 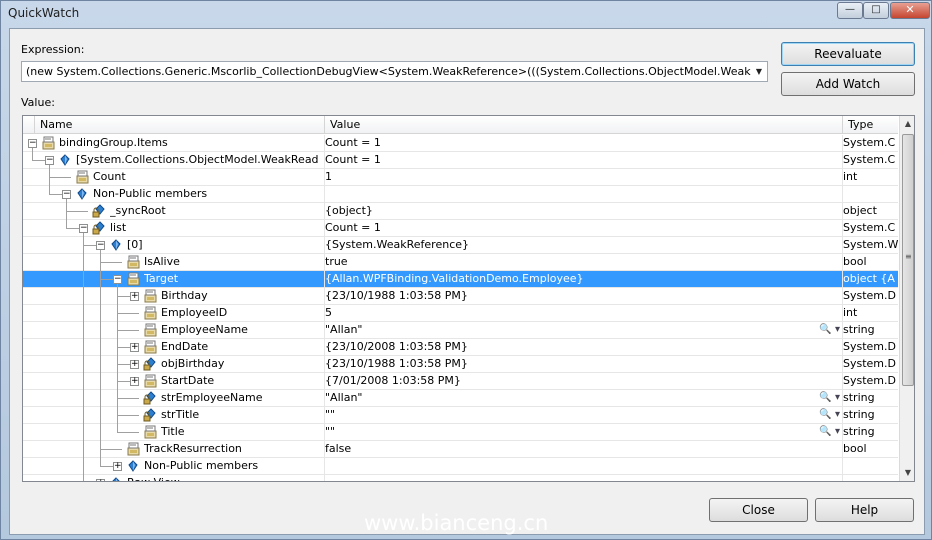 I want to click on scroll-up-icon: ▲, so click(x=907, y=124).